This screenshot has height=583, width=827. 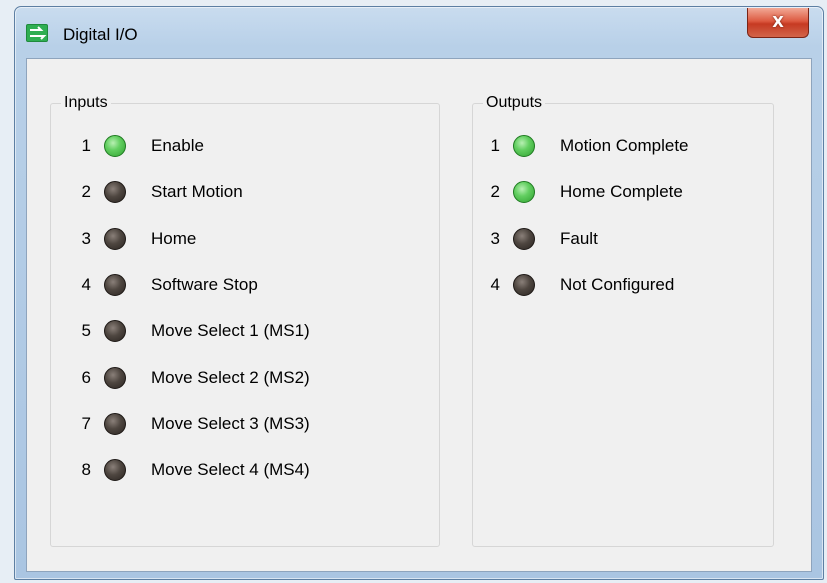 I want to click on input-row: 8 Move Select 4 (MS4), so click(x=231, y=471).